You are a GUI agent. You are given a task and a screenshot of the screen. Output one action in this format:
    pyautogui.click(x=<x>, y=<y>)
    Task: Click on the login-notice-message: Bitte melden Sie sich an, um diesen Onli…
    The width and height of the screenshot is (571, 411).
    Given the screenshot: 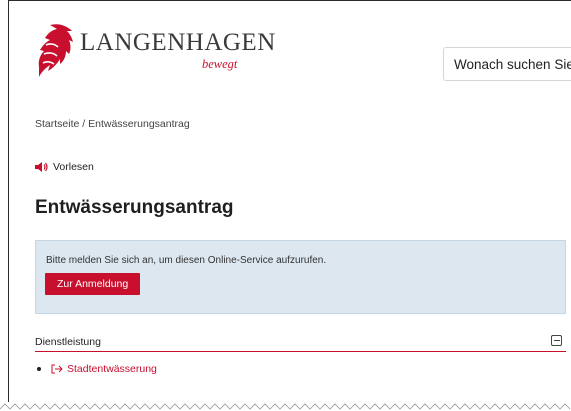 What is the action you would take?
    pyautogui.click(x=186, y=260)
    